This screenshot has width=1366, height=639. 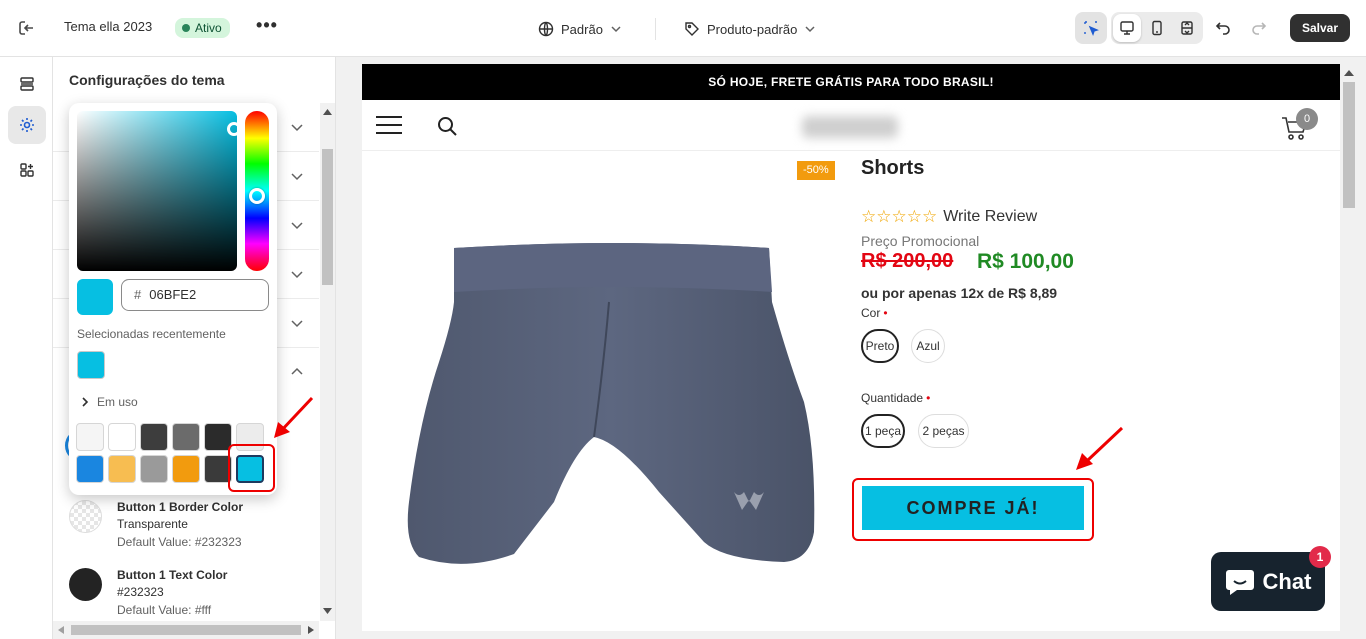 What do you see at coordinates (159, 191) in the screenshot?
I see `saturation-value-area` at bounding box center [159, 191].